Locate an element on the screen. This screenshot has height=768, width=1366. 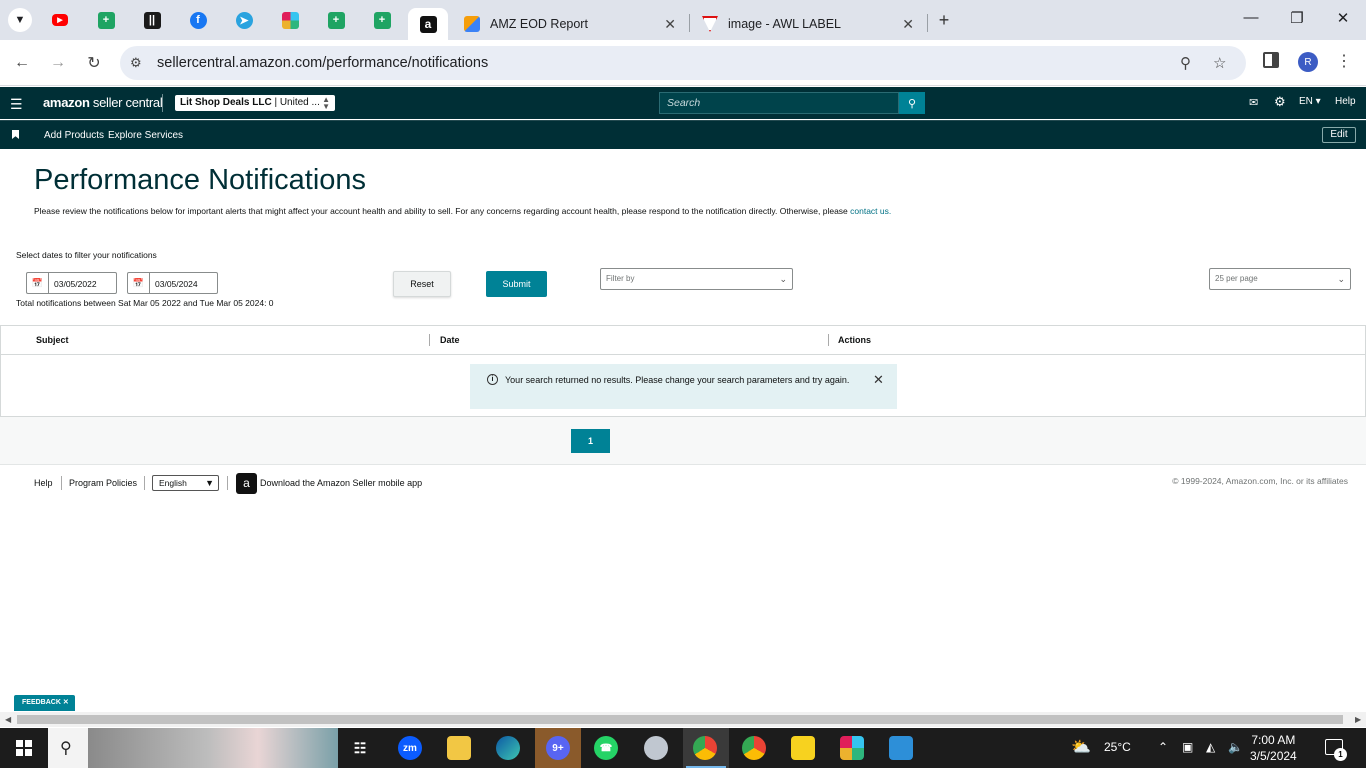
bookmark-star-icon: ☆ is located at coordinates (1219, 63).